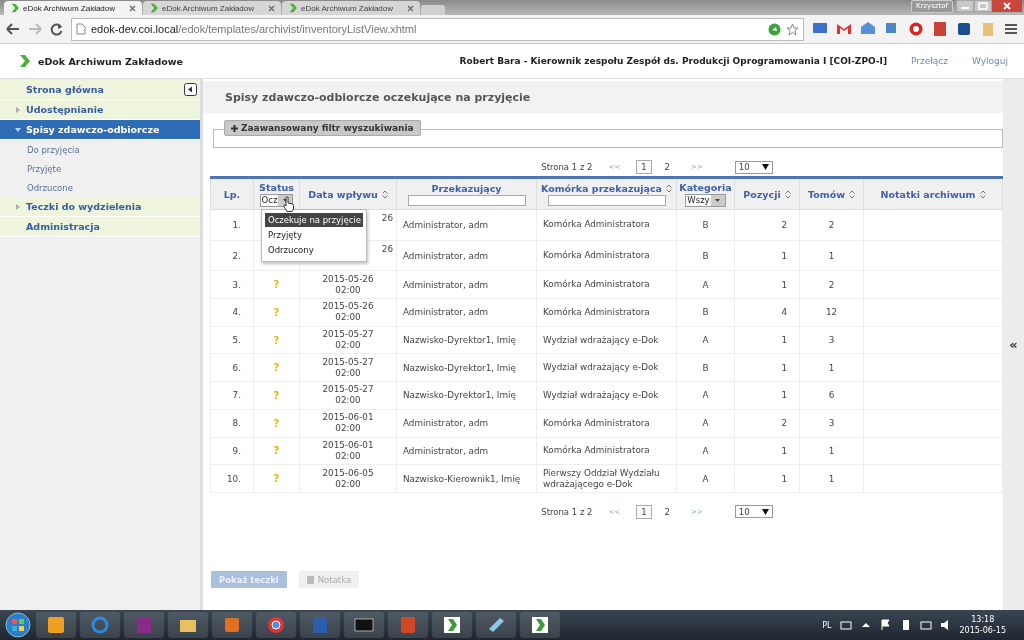 The width and height of the screenshot is (1024, 640). What do you see at coordinates (826, 194) in the screenshot?
I see `column-header: Tomów` at bounding box center [826, 194].